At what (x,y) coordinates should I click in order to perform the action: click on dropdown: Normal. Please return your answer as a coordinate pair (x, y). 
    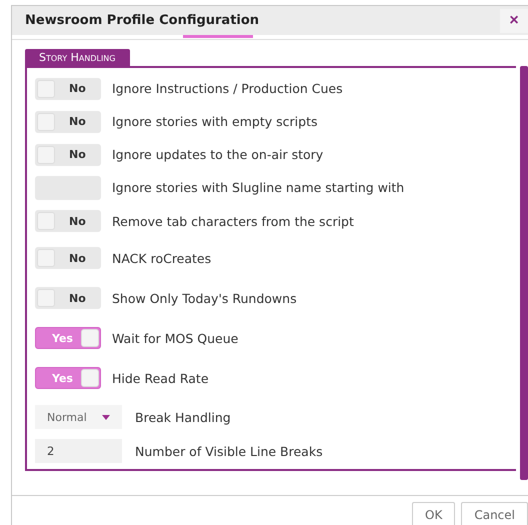
    Looking at the image, I should click on (78, 417).